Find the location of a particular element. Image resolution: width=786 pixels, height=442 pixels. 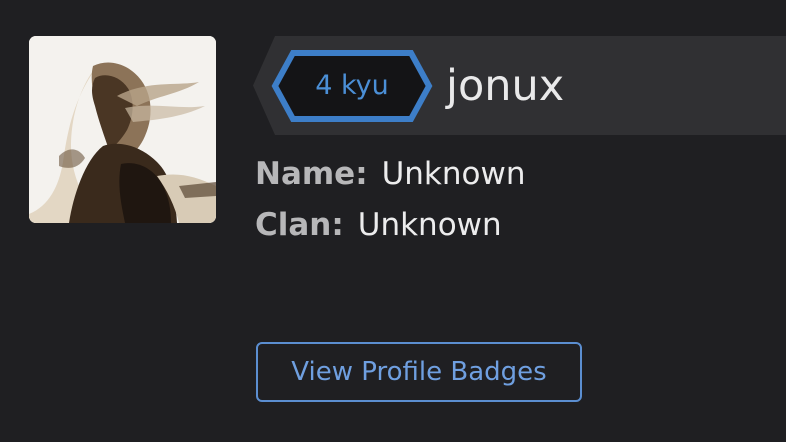

avatar-image is located at coordinates (122, 129).